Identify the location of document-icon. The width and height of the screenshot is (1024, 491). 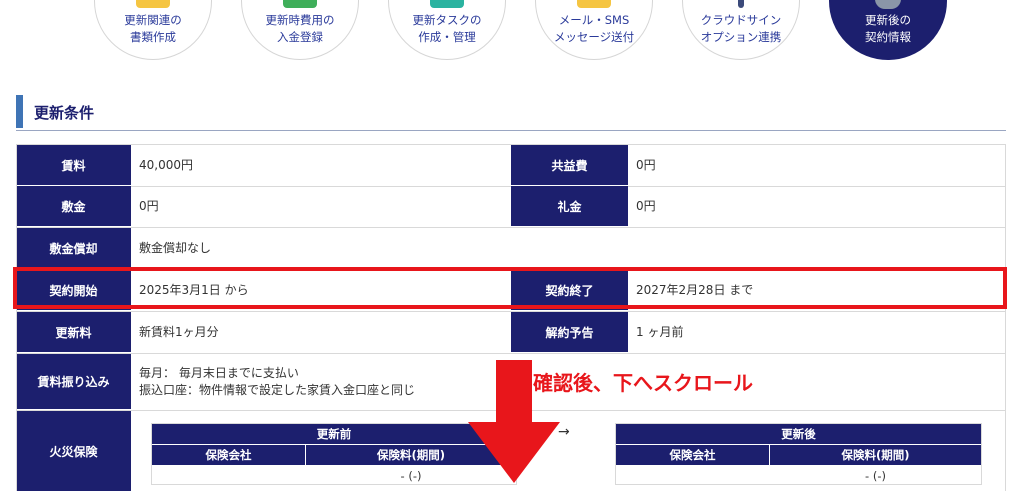
(153, 4).